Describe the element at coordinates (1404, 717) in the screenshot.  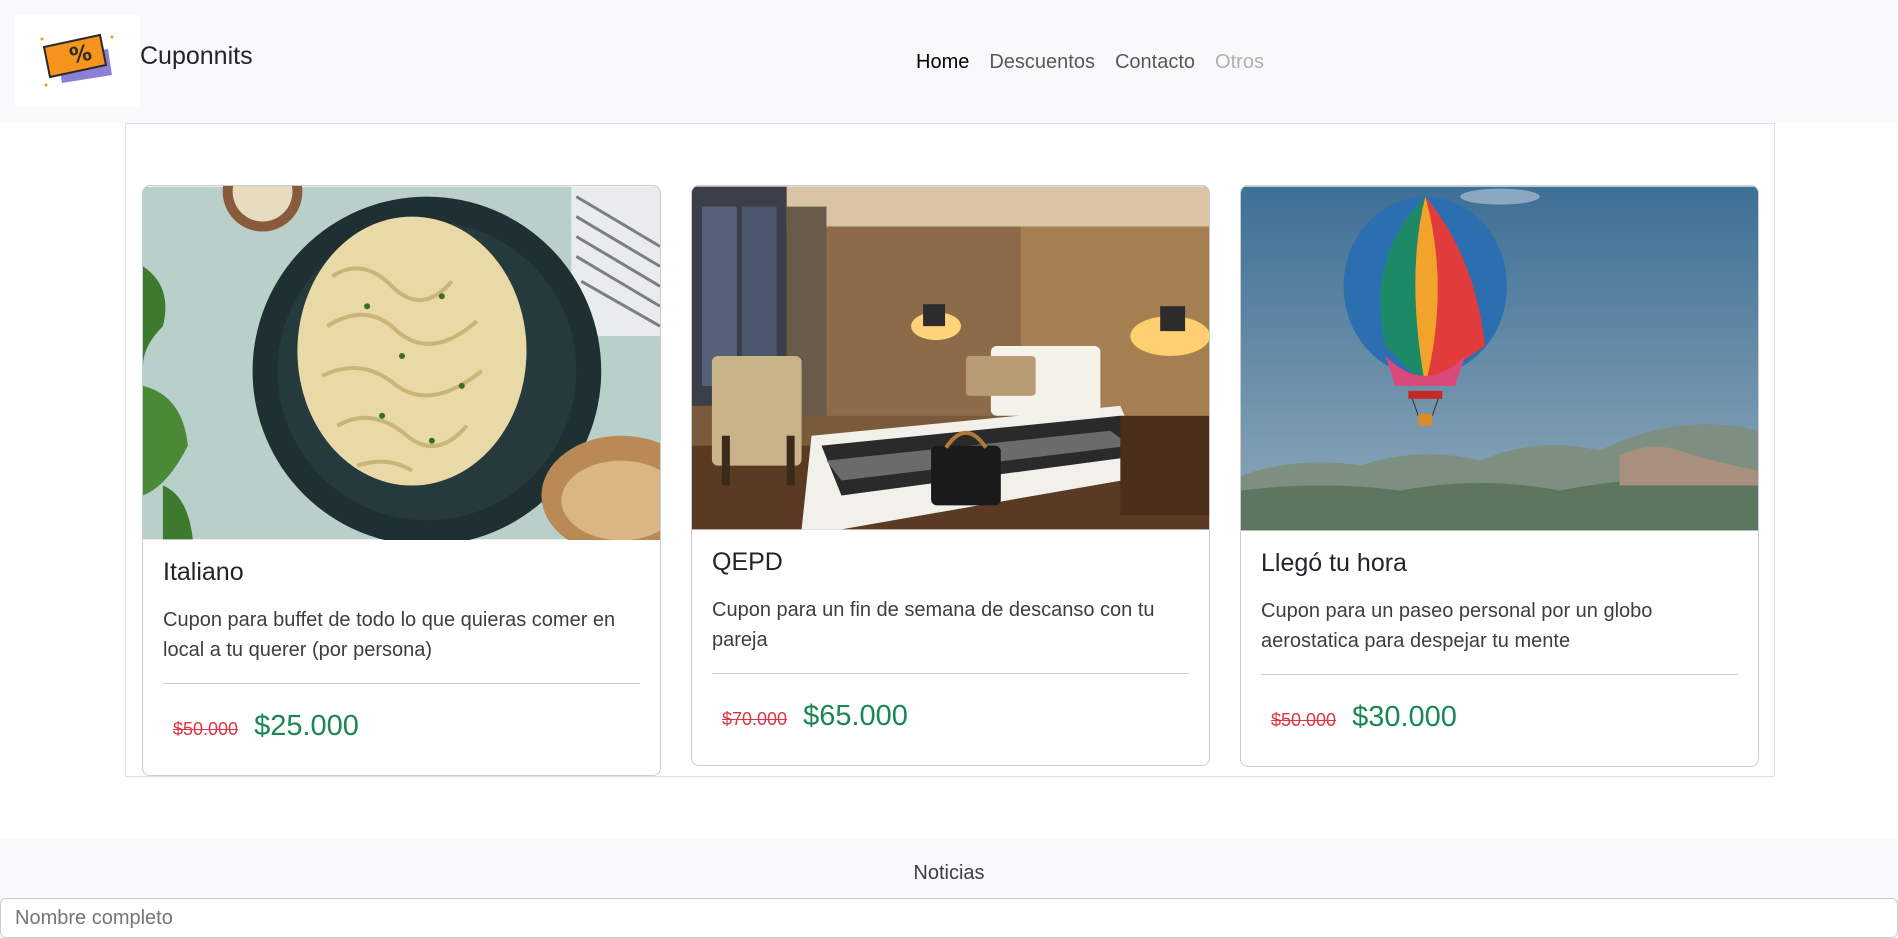
I see `new-price: $30.000` at that location.